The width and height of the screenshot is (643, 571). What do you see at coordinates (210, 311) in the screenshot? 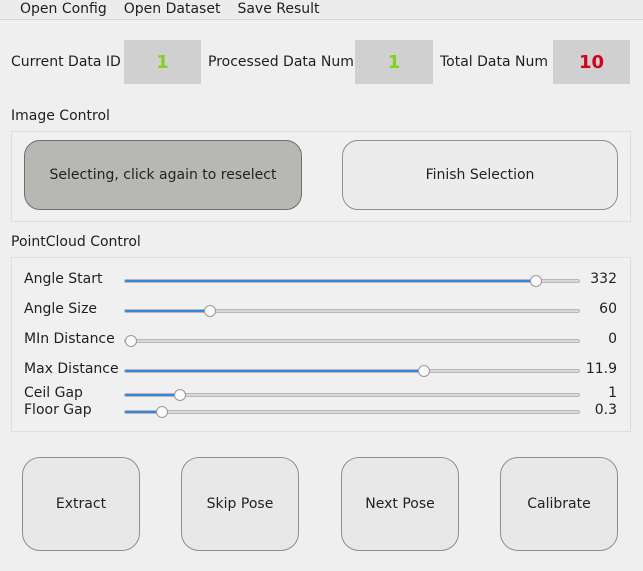
I see `angle-size-slider-handle` at bounding box center [210, 311].